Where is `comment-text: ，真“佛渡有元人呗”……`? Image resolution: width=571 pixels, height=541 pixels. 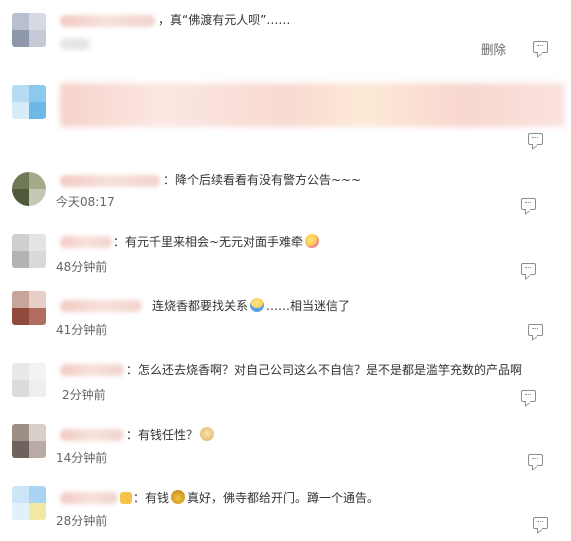 comment-text: ，真“佛渡有元人呗”…… is located at coordinates (224, 20).